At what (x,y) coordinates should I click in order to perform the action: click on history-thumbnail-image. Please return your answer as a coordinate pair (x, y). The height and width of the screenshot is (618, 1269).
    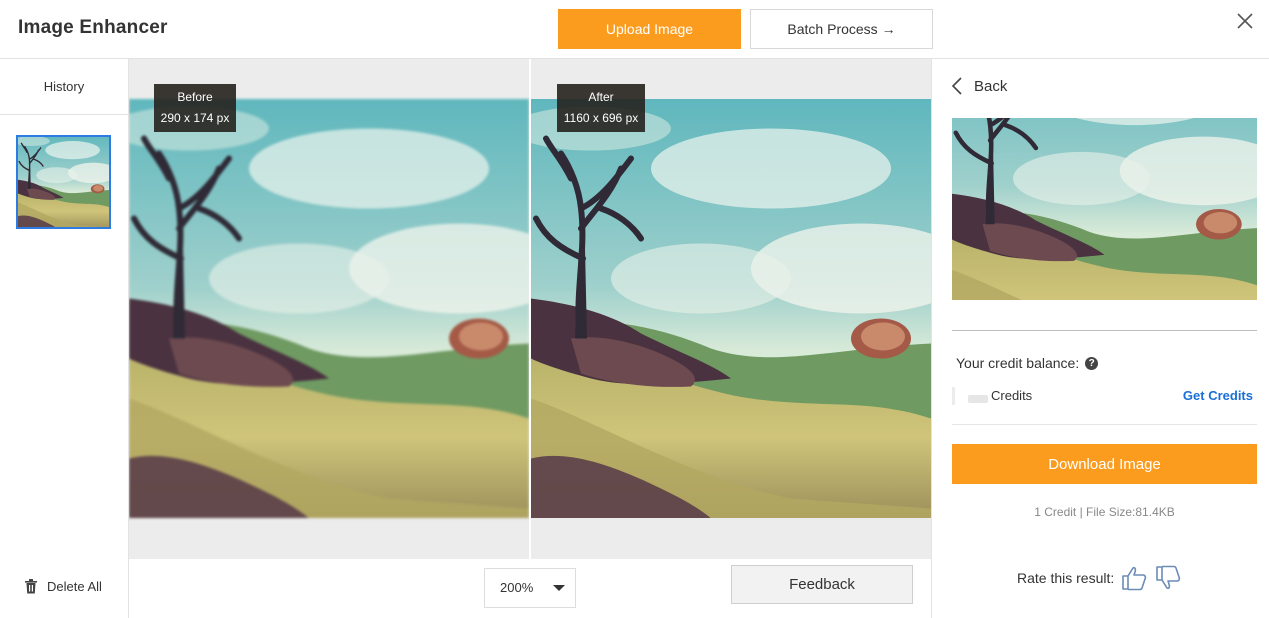
    Looking at the image, I should click on (63, 182).